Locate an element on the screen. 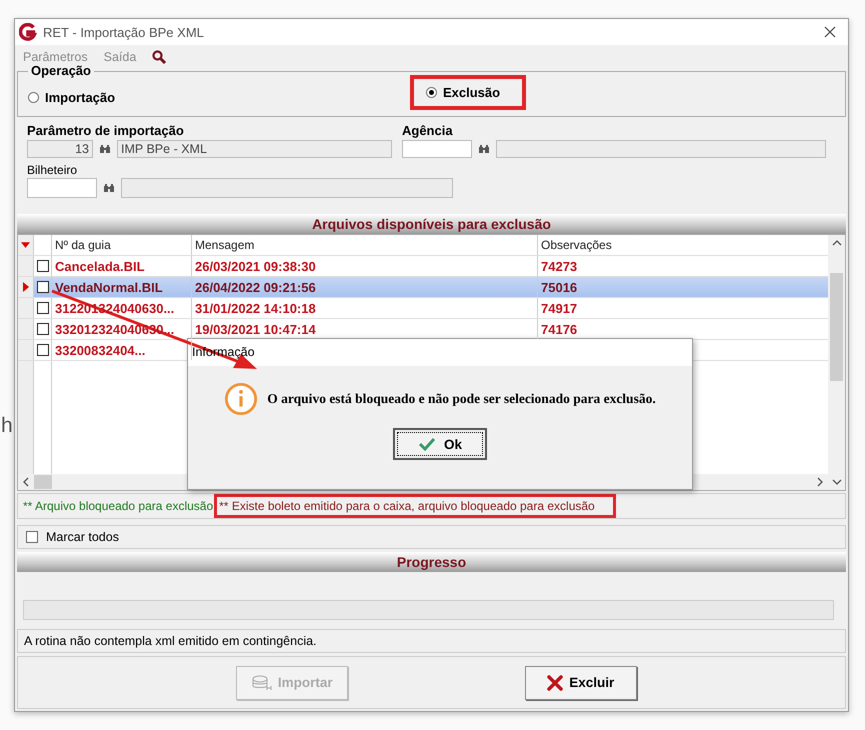 The height and width of the screenshot is (730, 865). section-header: Arquivos disponíveis para exclusão is located at coordinates (431, 224).